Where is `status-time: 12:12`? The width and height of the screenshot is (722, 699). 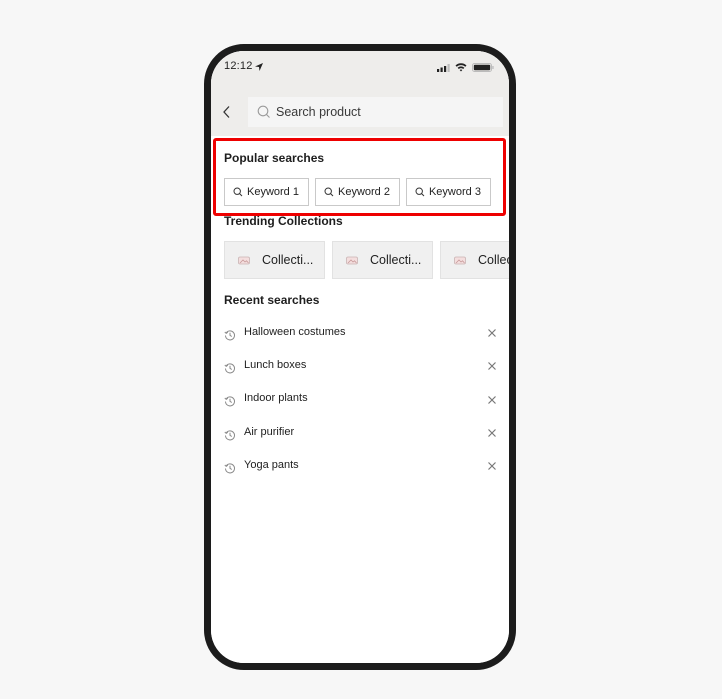 status-time: 12:12 is located at coordinates (238, 66).